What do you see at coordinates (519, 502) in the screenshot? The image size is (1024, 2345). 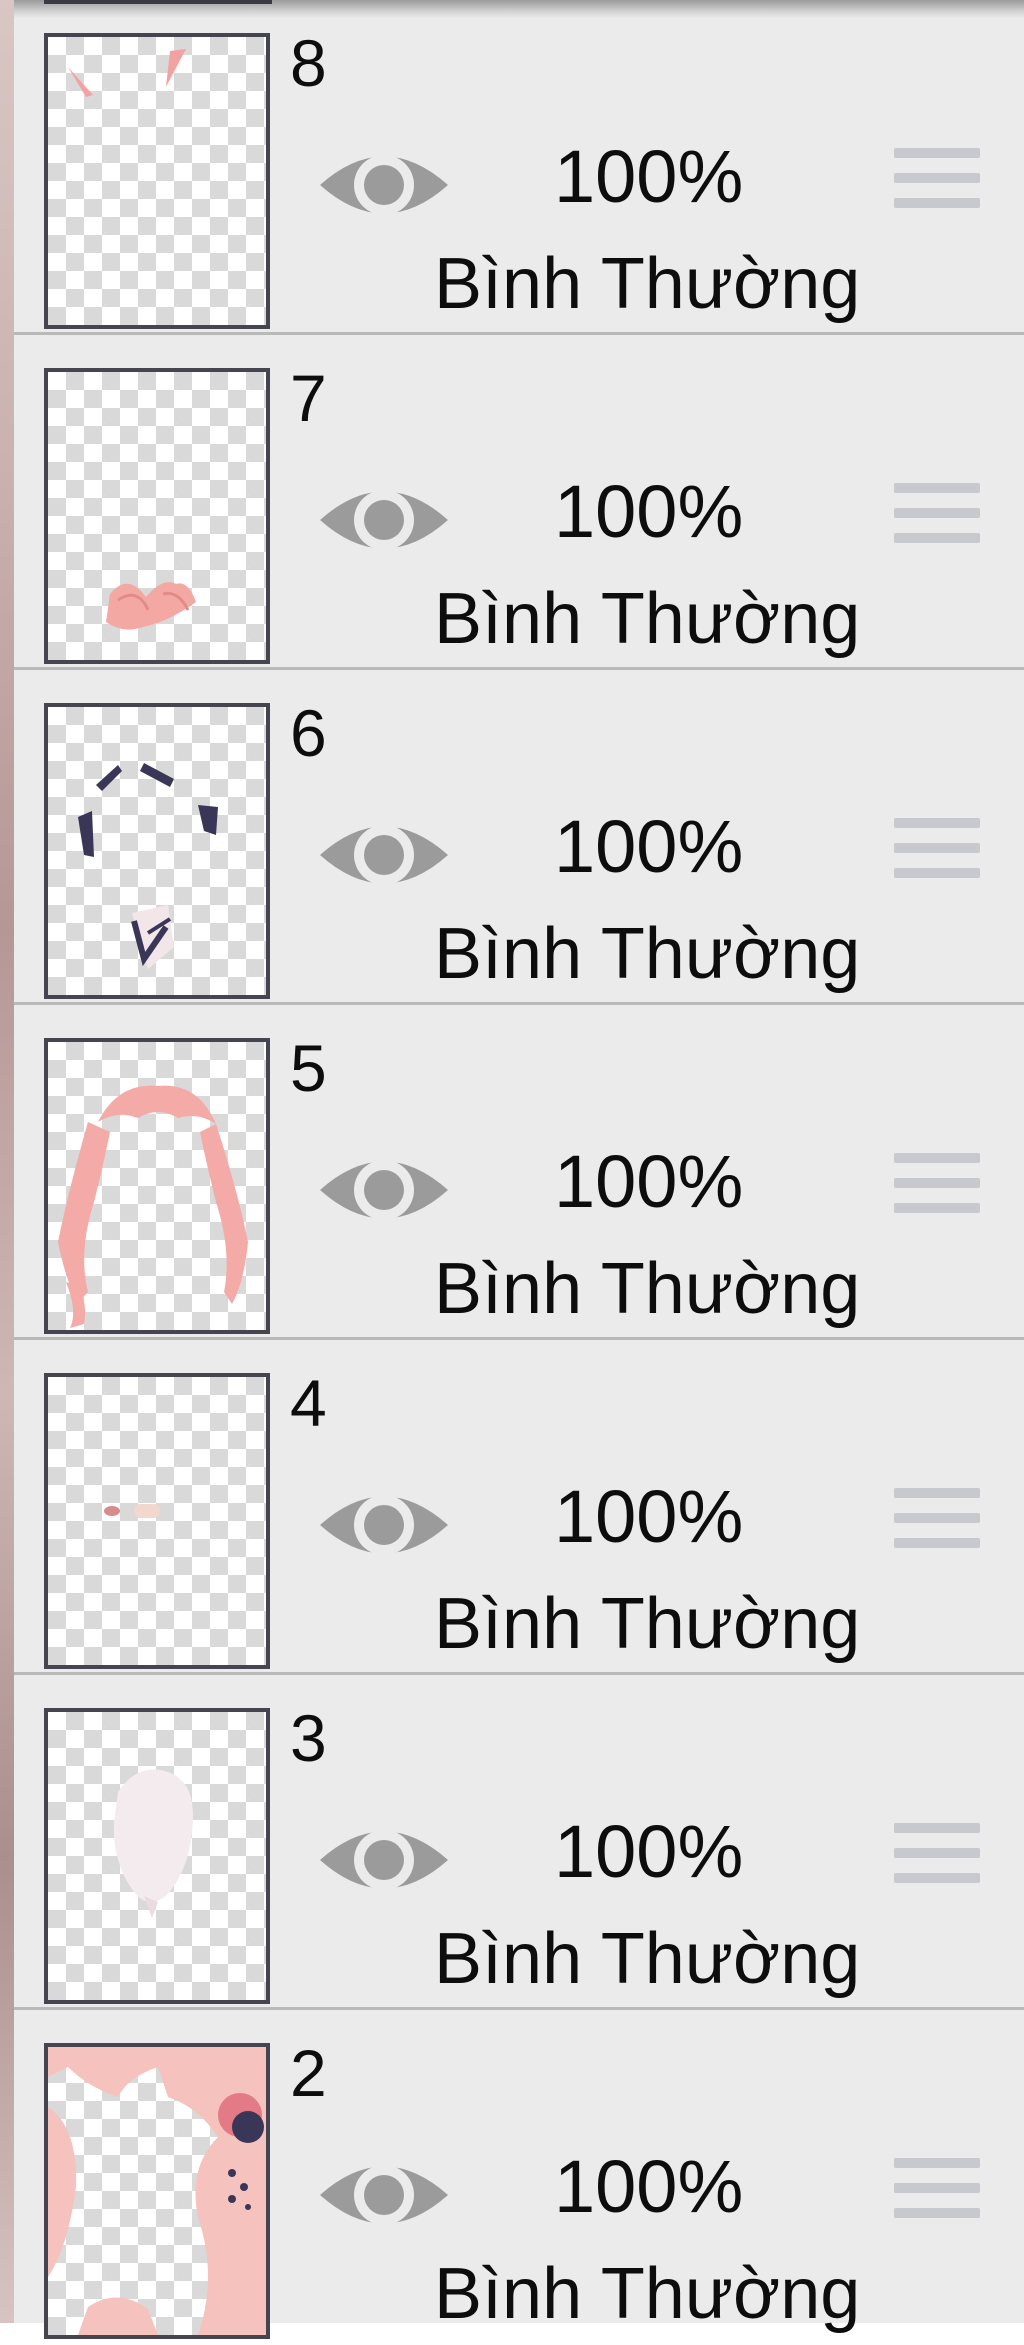 I see `layer-row: 7 100% Bình Thường` at bounding box center [519, 502].